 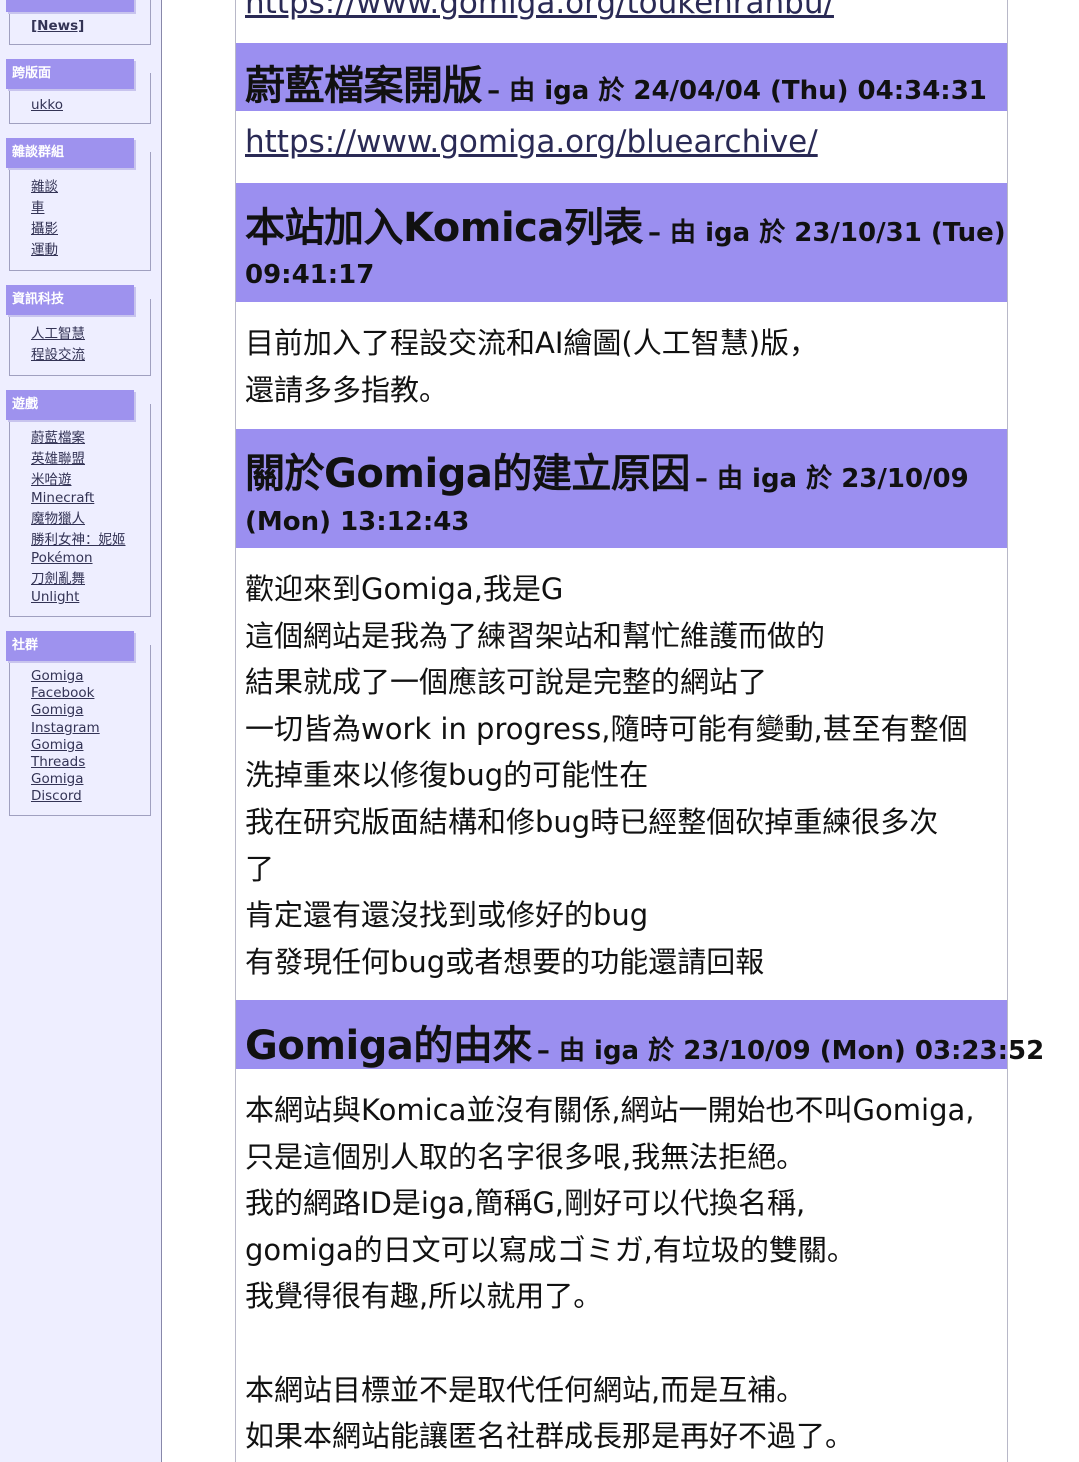 What do you see at coordinates (506, 682) in the screenshot?
I see `post-line: 結果就成了一個應該可說是完整的網站了` at bounding box center [506, 682].